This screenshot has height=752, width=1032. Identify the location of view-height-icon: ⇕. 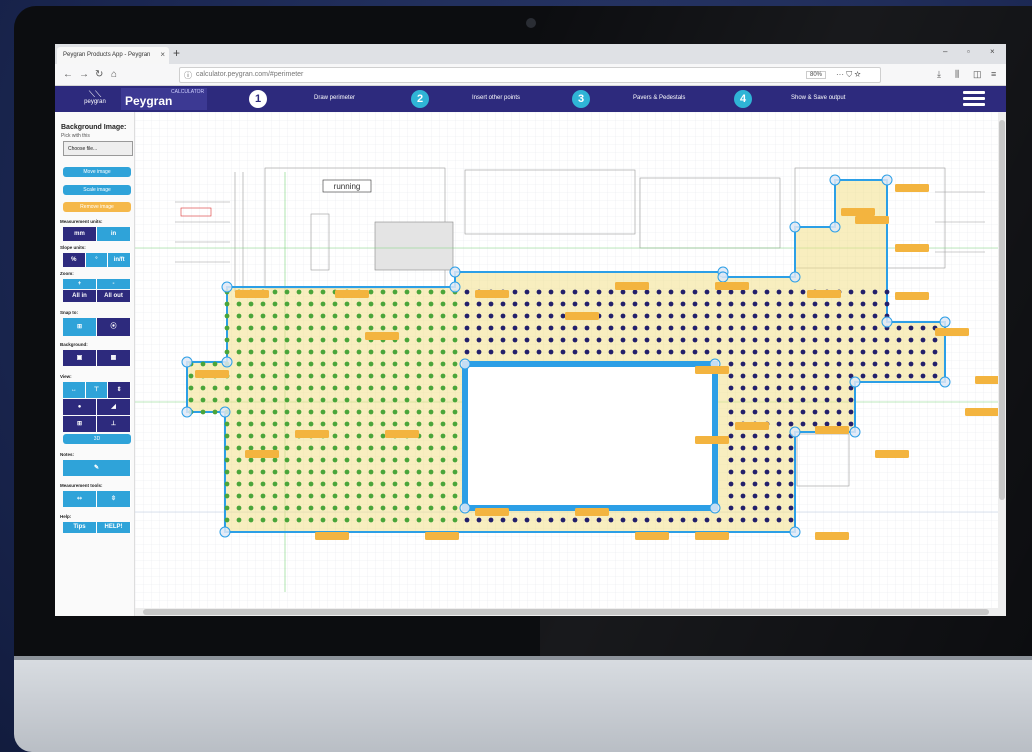
(120, 390).